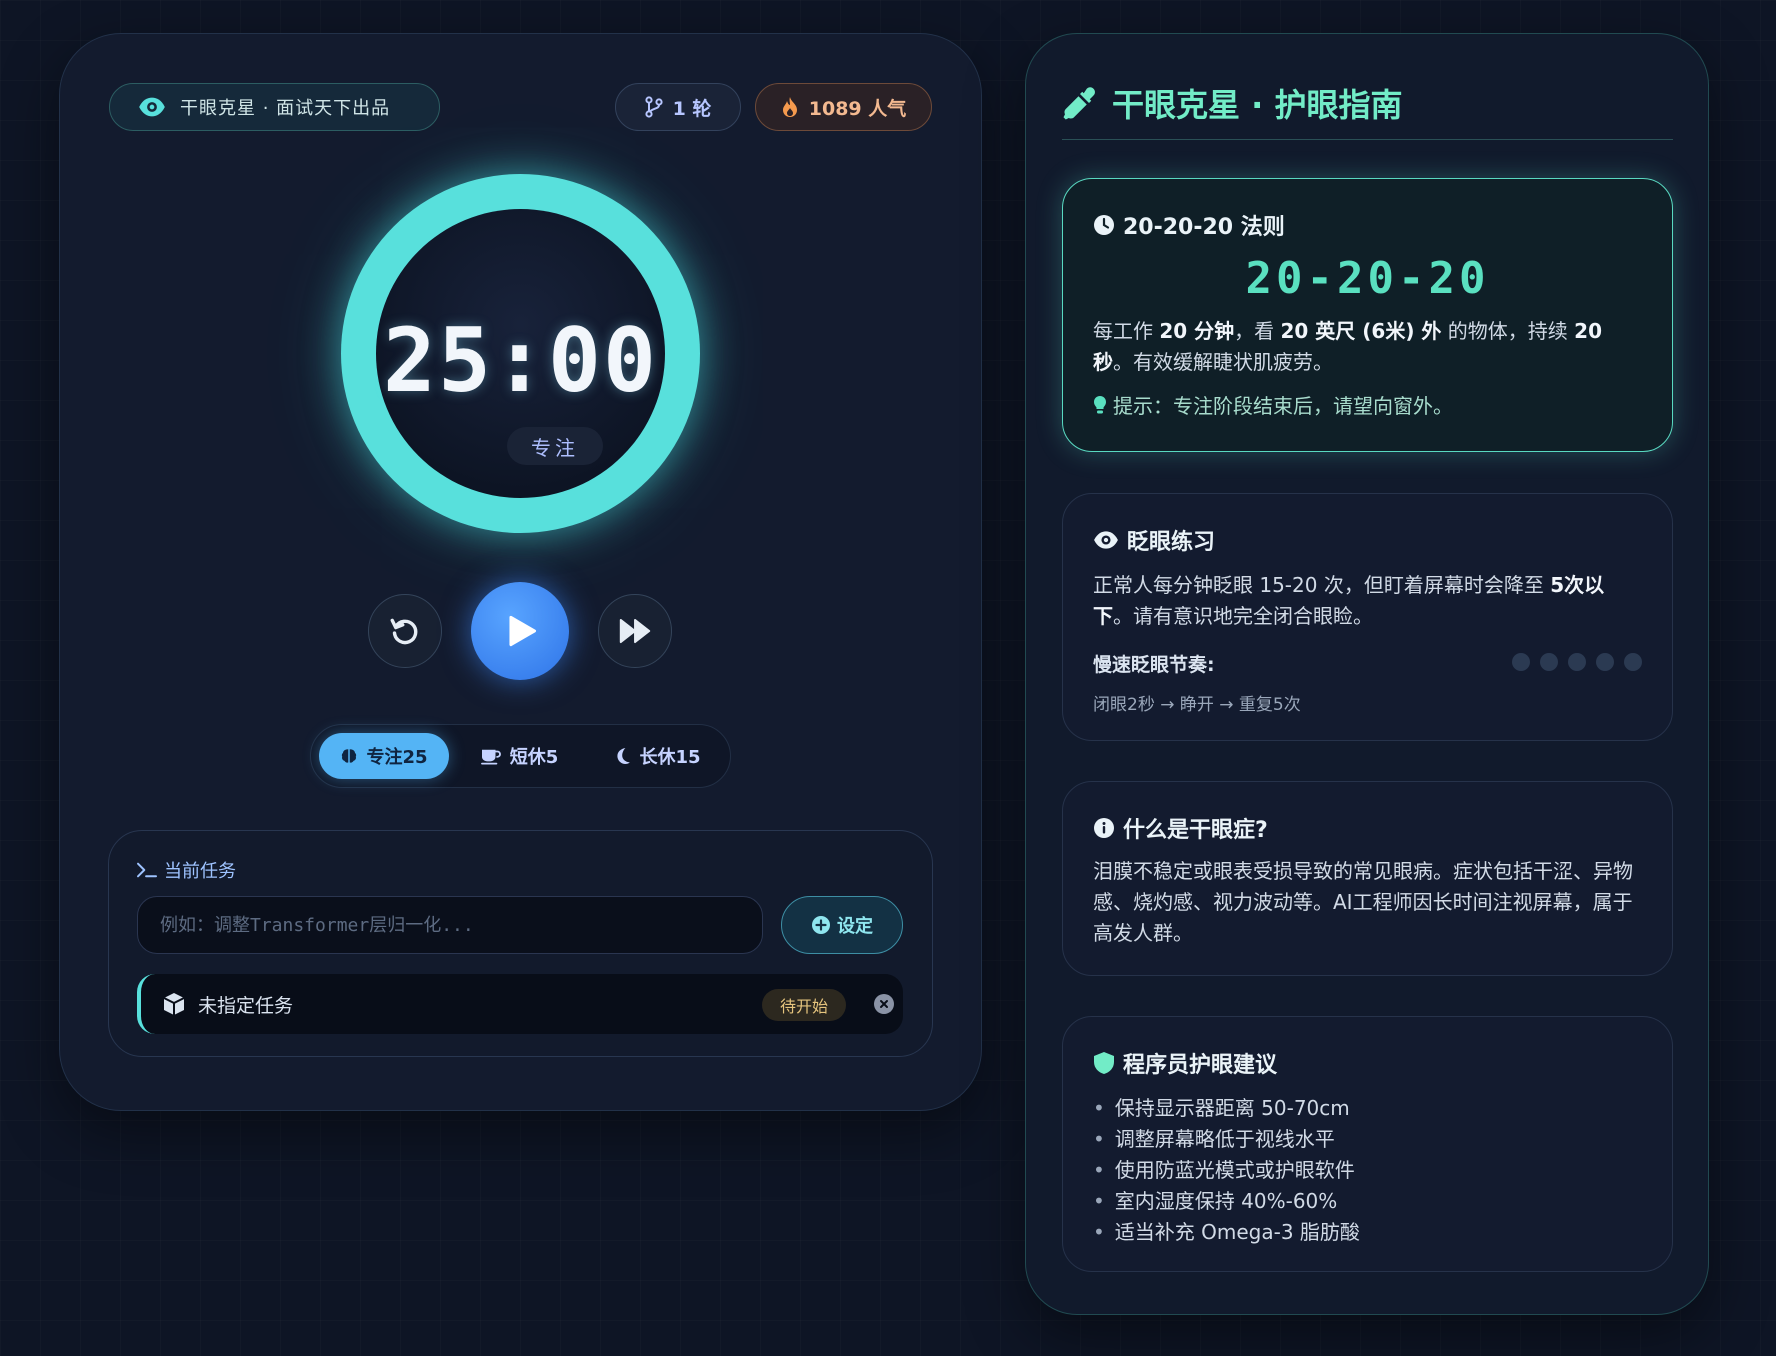 Image resolution: width=1776 pixels, height=1356 pixels. Describe the element at coordinates (1200, 1065) in the screenshot. I see `advice-card-title: 程序员护眼建议` at that location.